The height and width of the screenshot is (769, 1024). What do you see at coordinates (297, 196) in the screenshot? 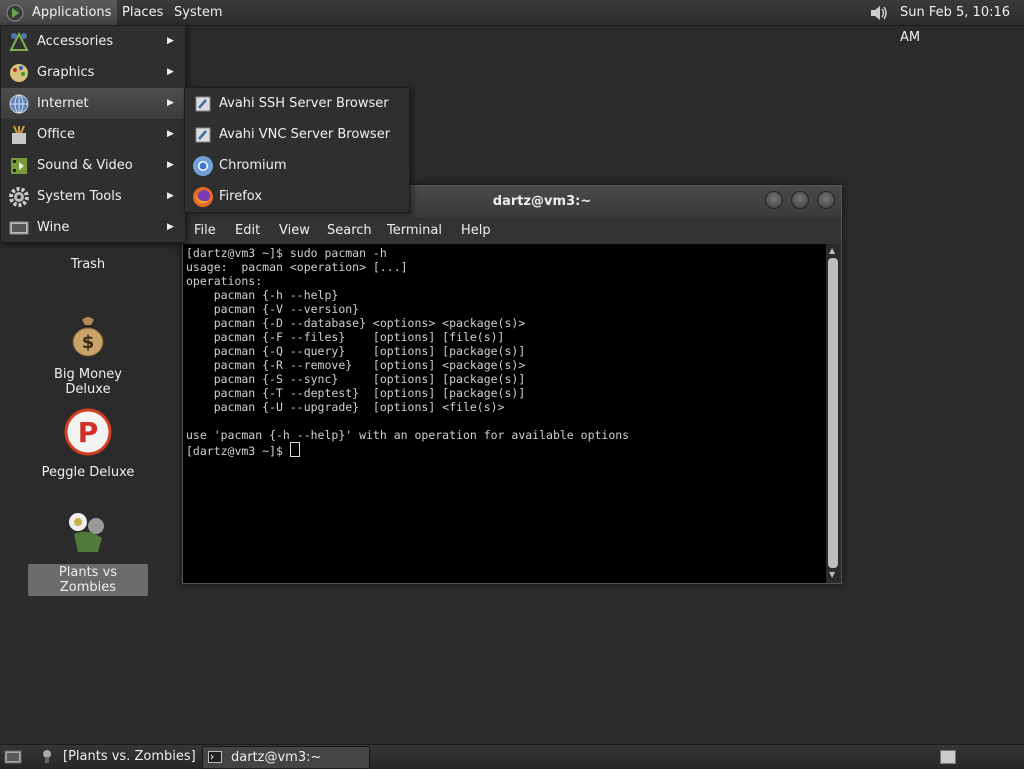
I see `menu-item-firefox: Firefox` at bounding box center [297, 196].